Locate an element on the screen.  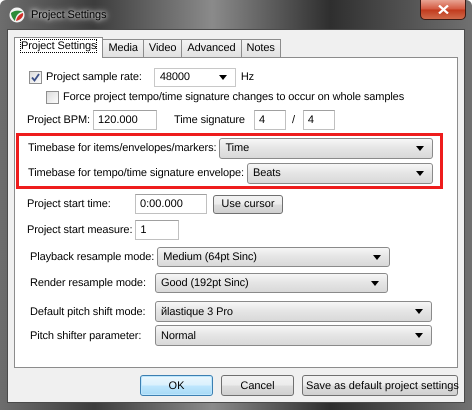
dropdown: Beats is located at coordinates (340, 173).